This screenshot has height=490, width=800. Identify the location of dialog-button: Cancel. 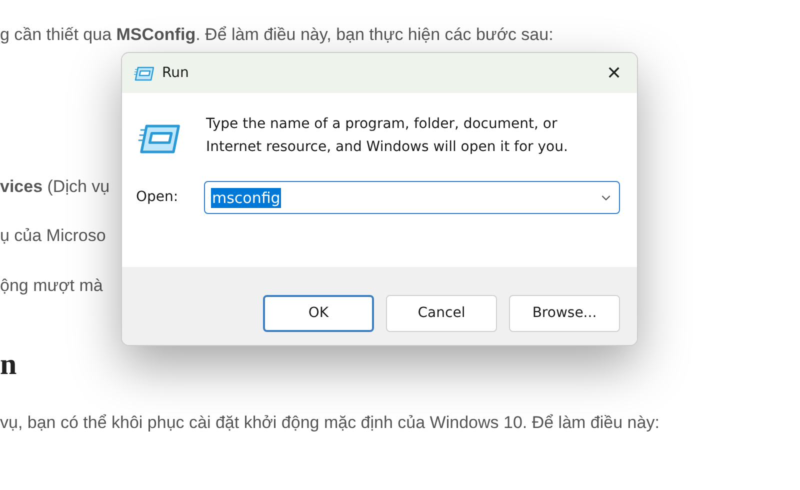
(441, 313).